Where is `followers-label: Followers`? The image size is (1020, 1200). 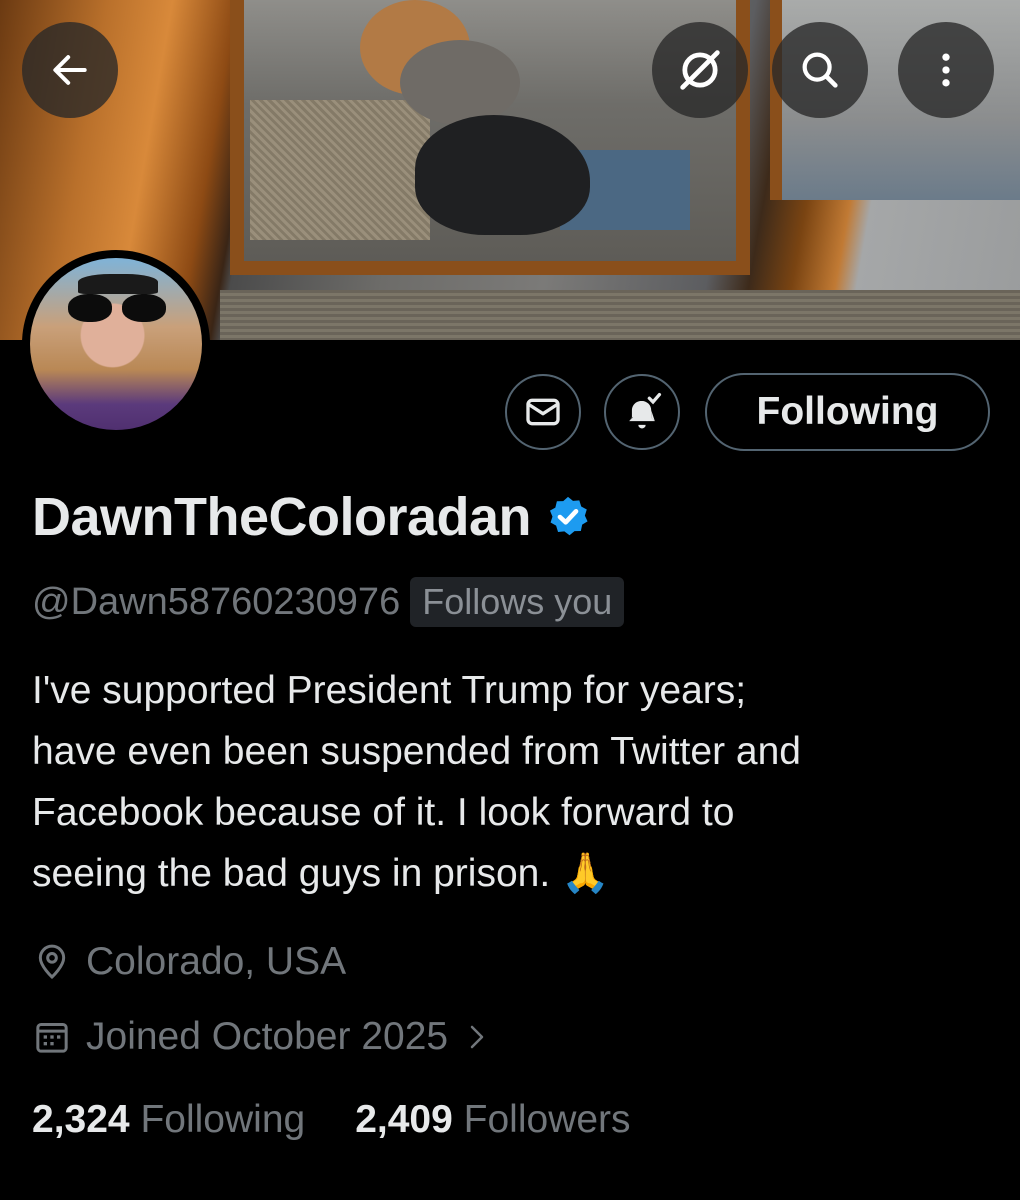
followers-label: Followers is located at coordinates (547, 1119).